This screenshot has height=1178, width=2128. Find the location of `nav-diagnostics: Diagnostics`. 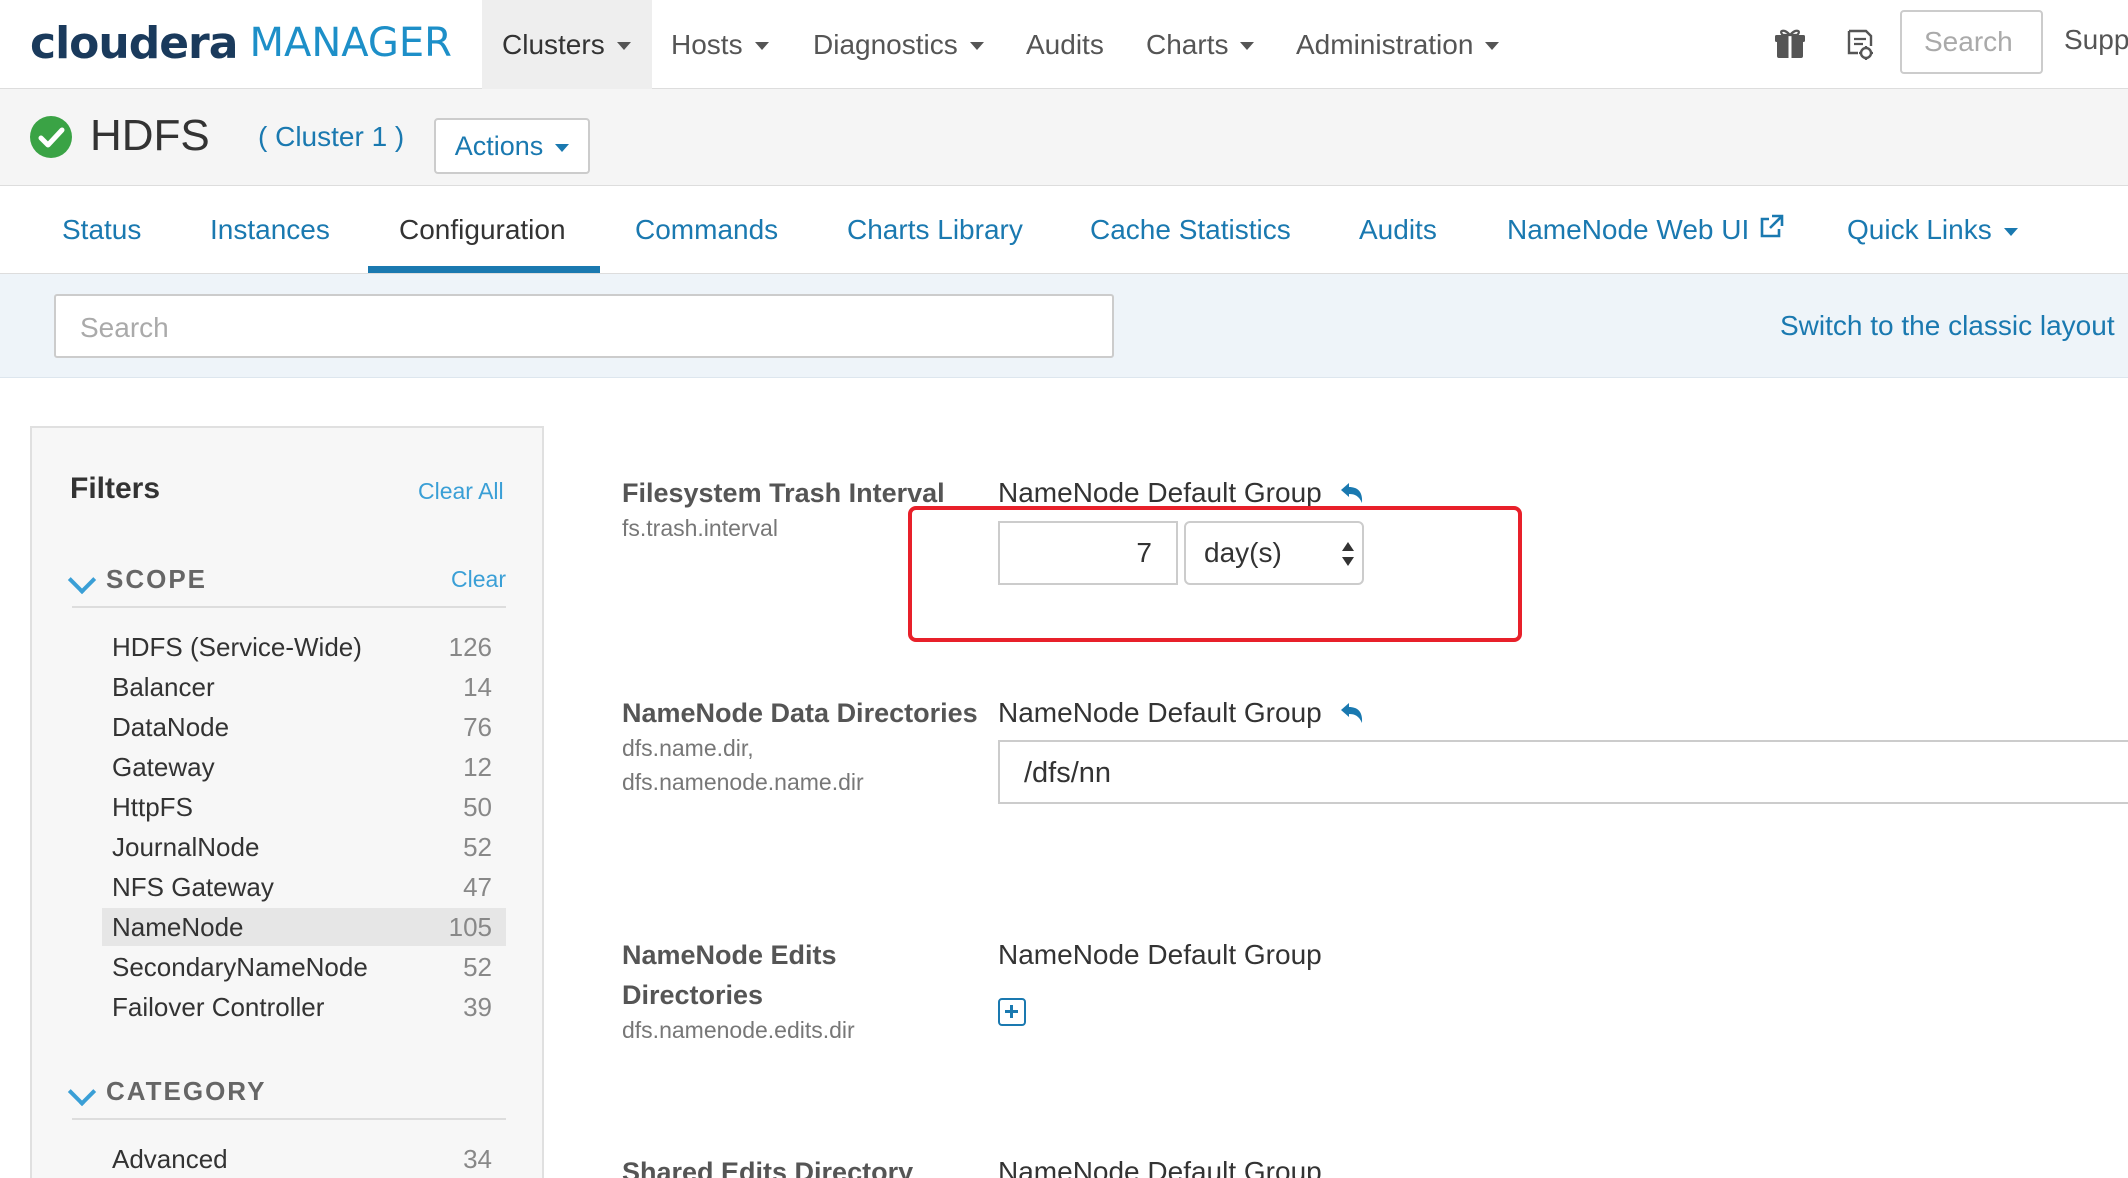

nav-diagnostics: Diagnostics is located at coordinates (898, 44).